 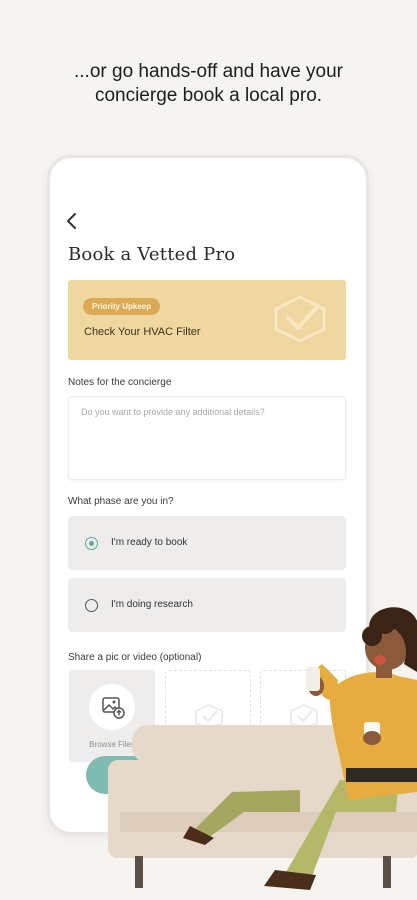 I want to click on priority-badge: Priority Upkeep, so click(x=122, y=306).